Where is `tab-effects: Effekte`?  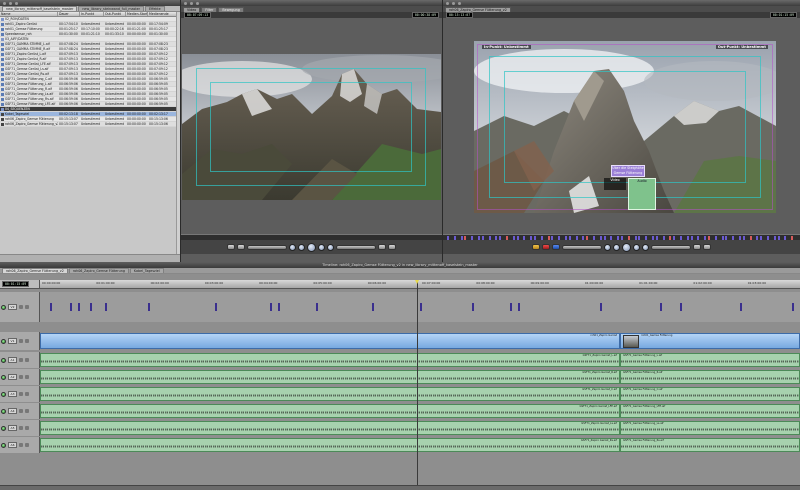
tab-effects: Effekte is located at coordinates (155, 8).